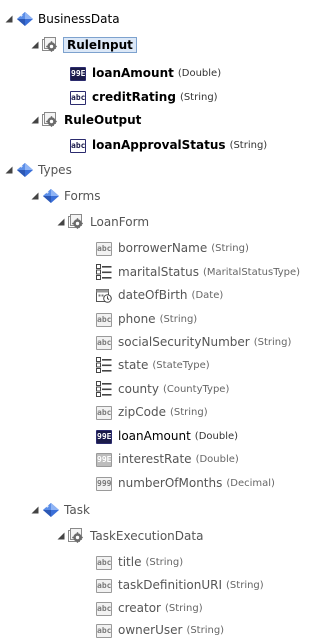 The height and width of the screenshot is (640, 323). Describe the element at coordinates (142, 412) in the screenshot. I see `field-name: zipCode` at that location.